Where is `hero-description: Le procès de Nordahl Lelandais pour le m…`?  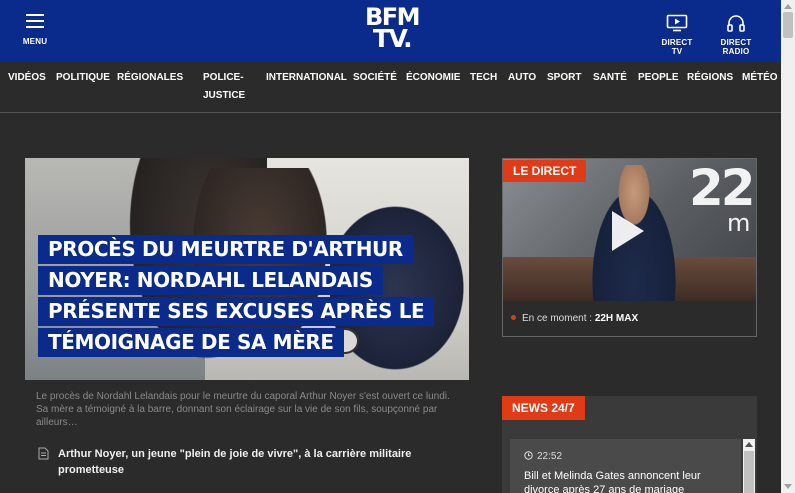 hero-description: Le procès de Nordahl Lelandais pour le m… is located at coordinates (243, 409).